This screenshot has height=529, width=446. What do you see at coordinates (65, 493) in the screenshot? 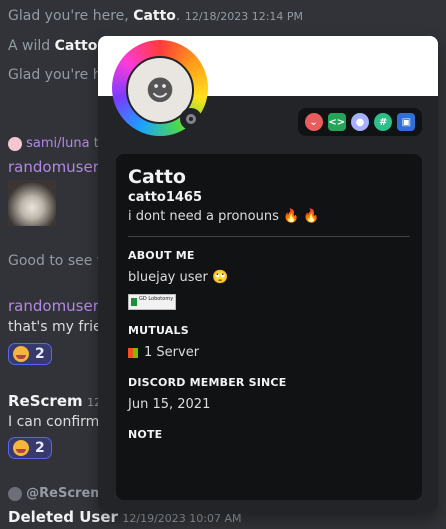
I see `reply-user: @ReScrem` at bounding box center [65, 493].